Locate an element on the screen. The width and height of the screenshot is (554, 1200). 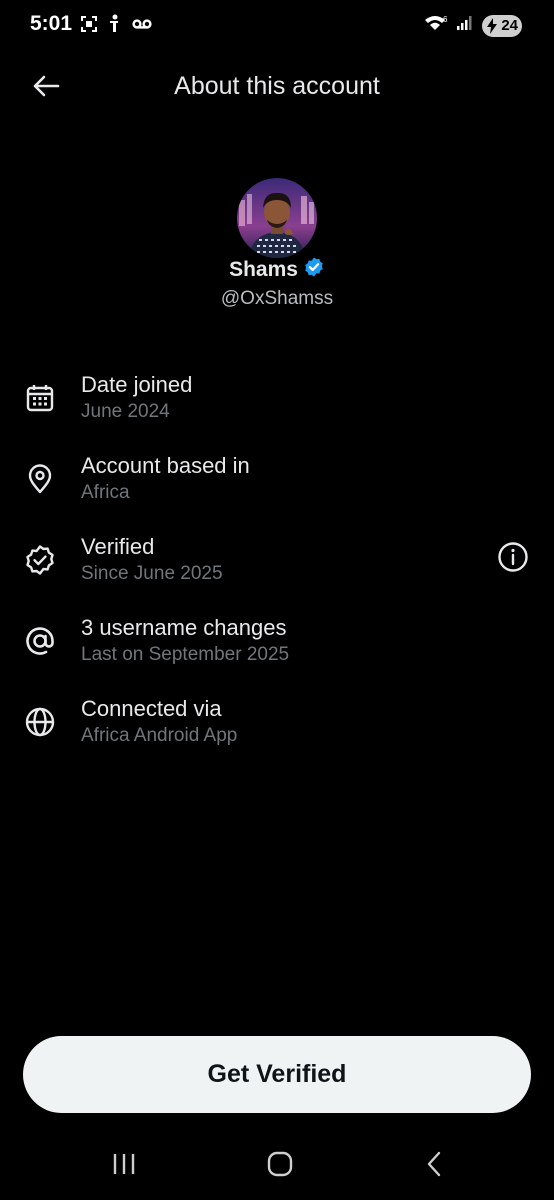
globe-icon is located at coordinates (40, 722).